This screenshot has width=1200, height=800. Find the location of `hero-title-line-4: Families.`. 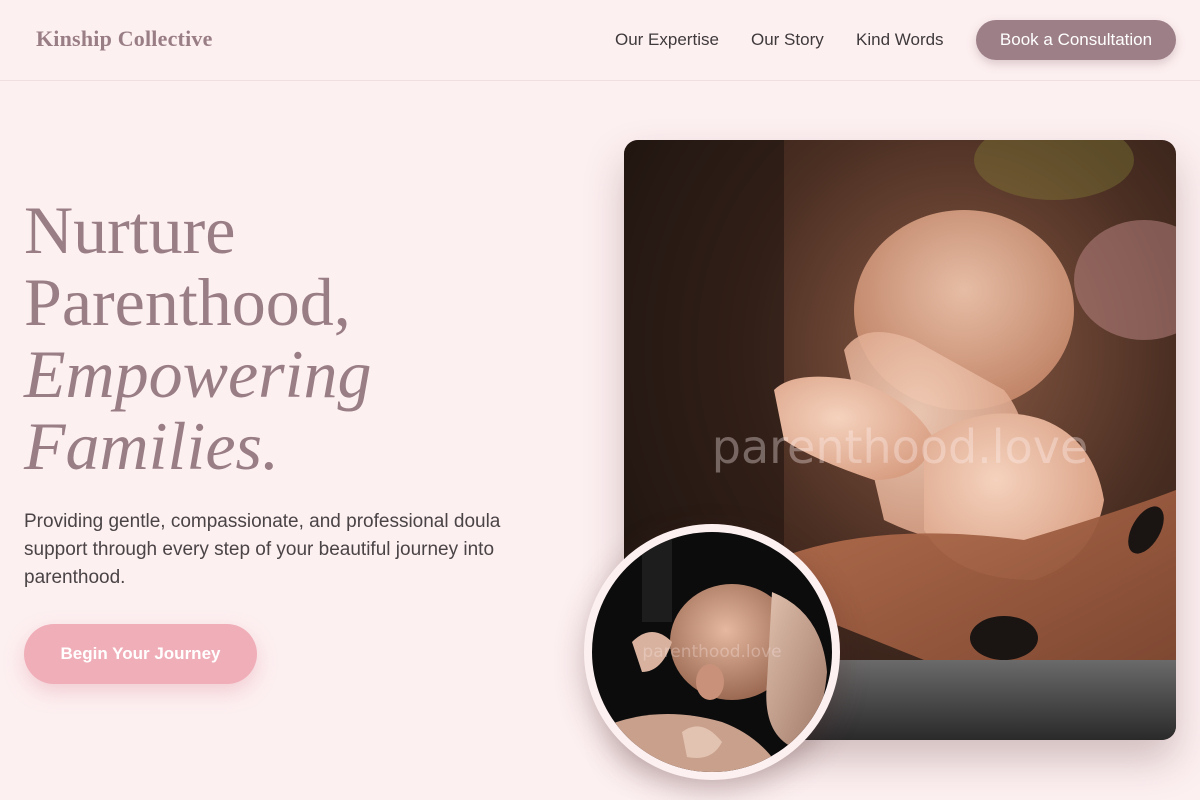

hero-title-line-4: Families. is located at coordinates (151, 446).